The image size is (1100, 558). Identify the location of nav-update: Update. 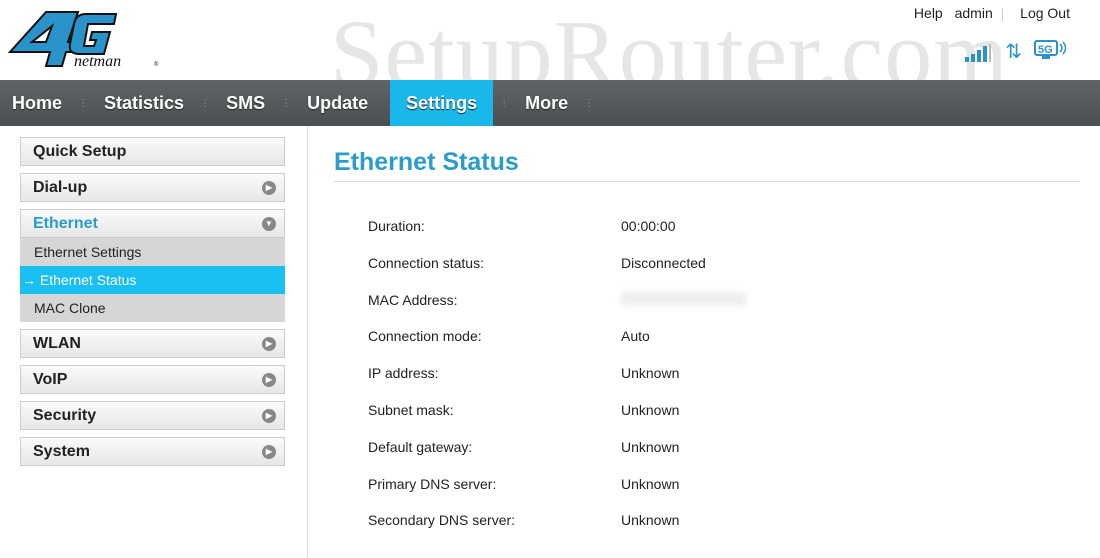
(337, 103).